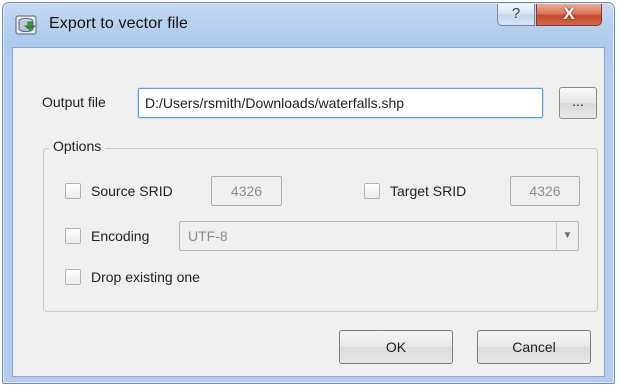 Image resolution: width=619 pixels, height=388 pixels. What do you see at coordinates (119, 23) in the screenshot?
I see `dialog-title: Export to vector file` at bounding box center [119, 23].